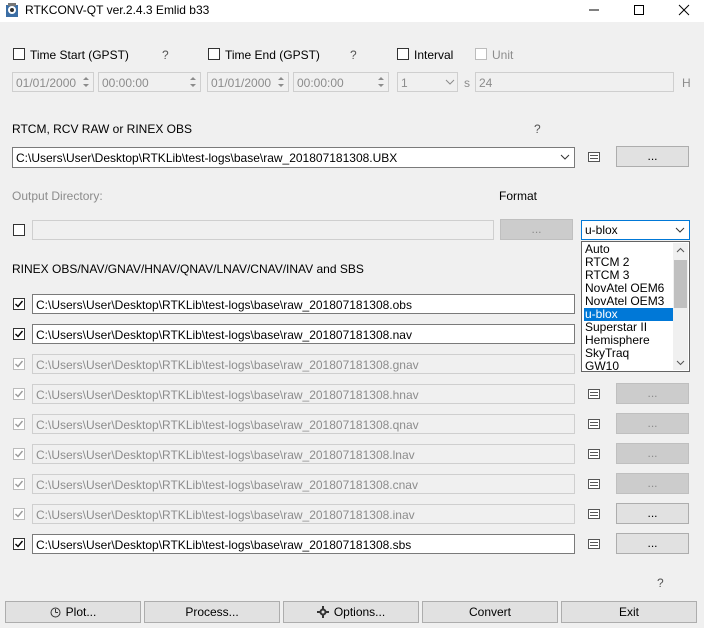  I want to click on app-icon, so click(12, 10).